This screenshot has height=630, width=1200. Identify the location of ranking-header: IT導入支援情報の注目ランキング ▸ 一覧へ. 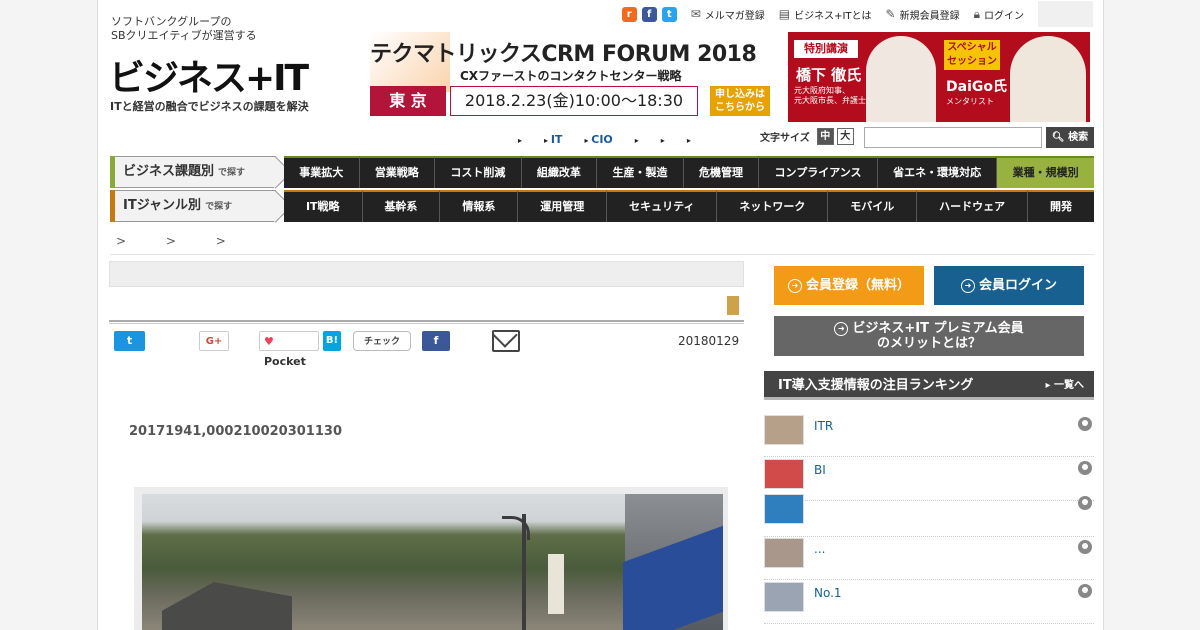
(929, 385).